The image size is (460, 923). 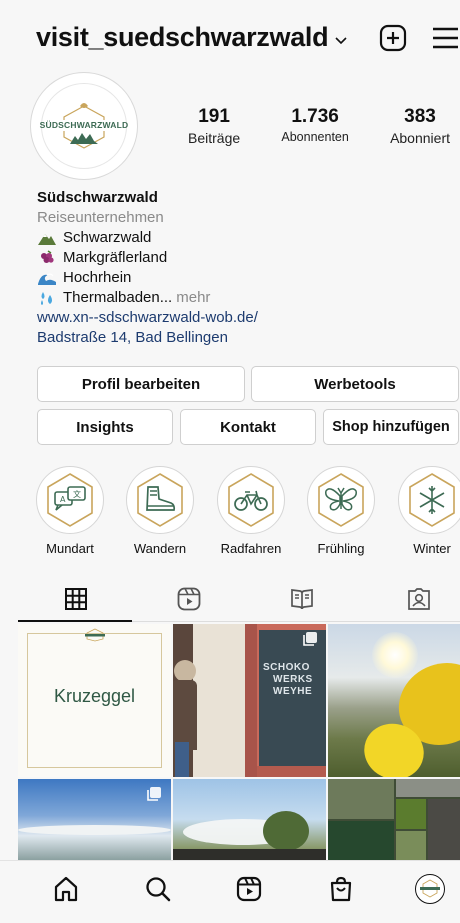 I want to click on highlight-label: Mundart, so click(x=70, y=548).